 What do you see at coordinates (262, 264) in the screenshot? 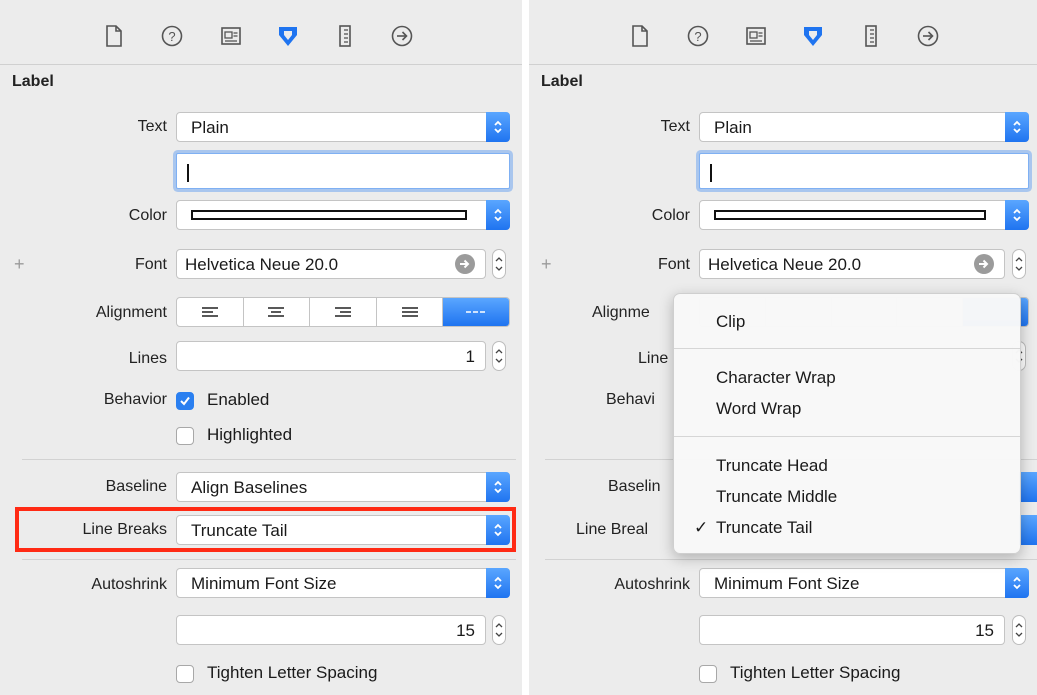
I see `font-value: Helvetica Neue 20.0` at bounding box center [262, 264].